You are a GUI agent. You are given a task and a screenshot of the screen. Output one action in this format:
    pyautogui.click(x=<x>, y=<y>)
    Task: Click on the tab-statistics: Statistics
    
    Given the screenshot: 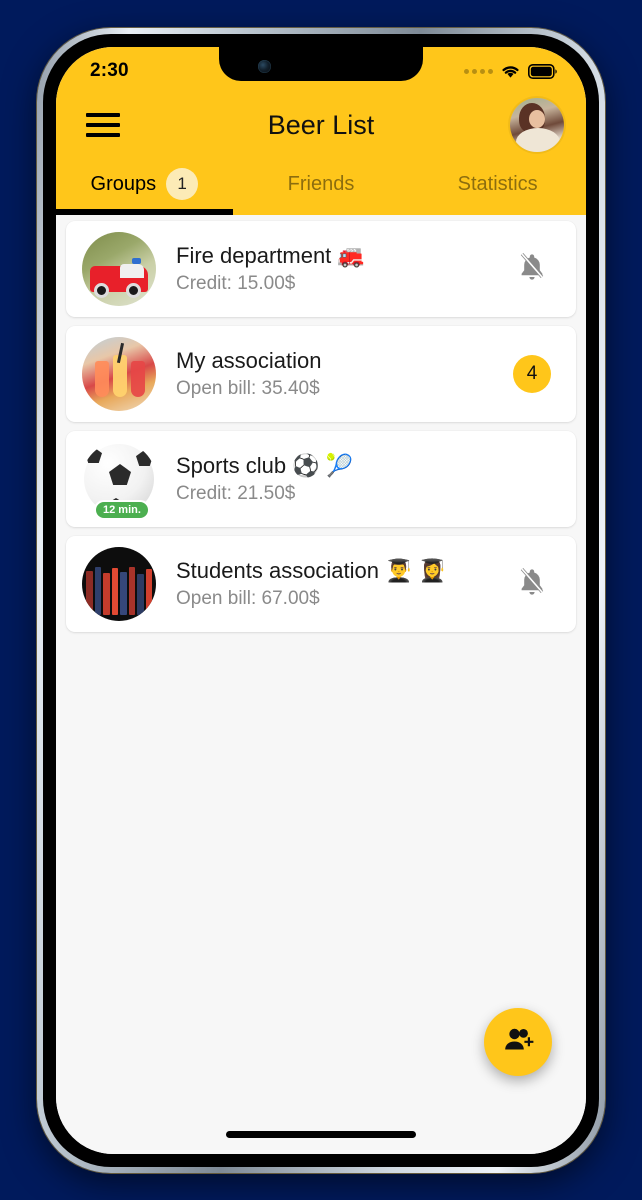 What is the action you would take?
    pyautogui.click(x=497, y=187)
    